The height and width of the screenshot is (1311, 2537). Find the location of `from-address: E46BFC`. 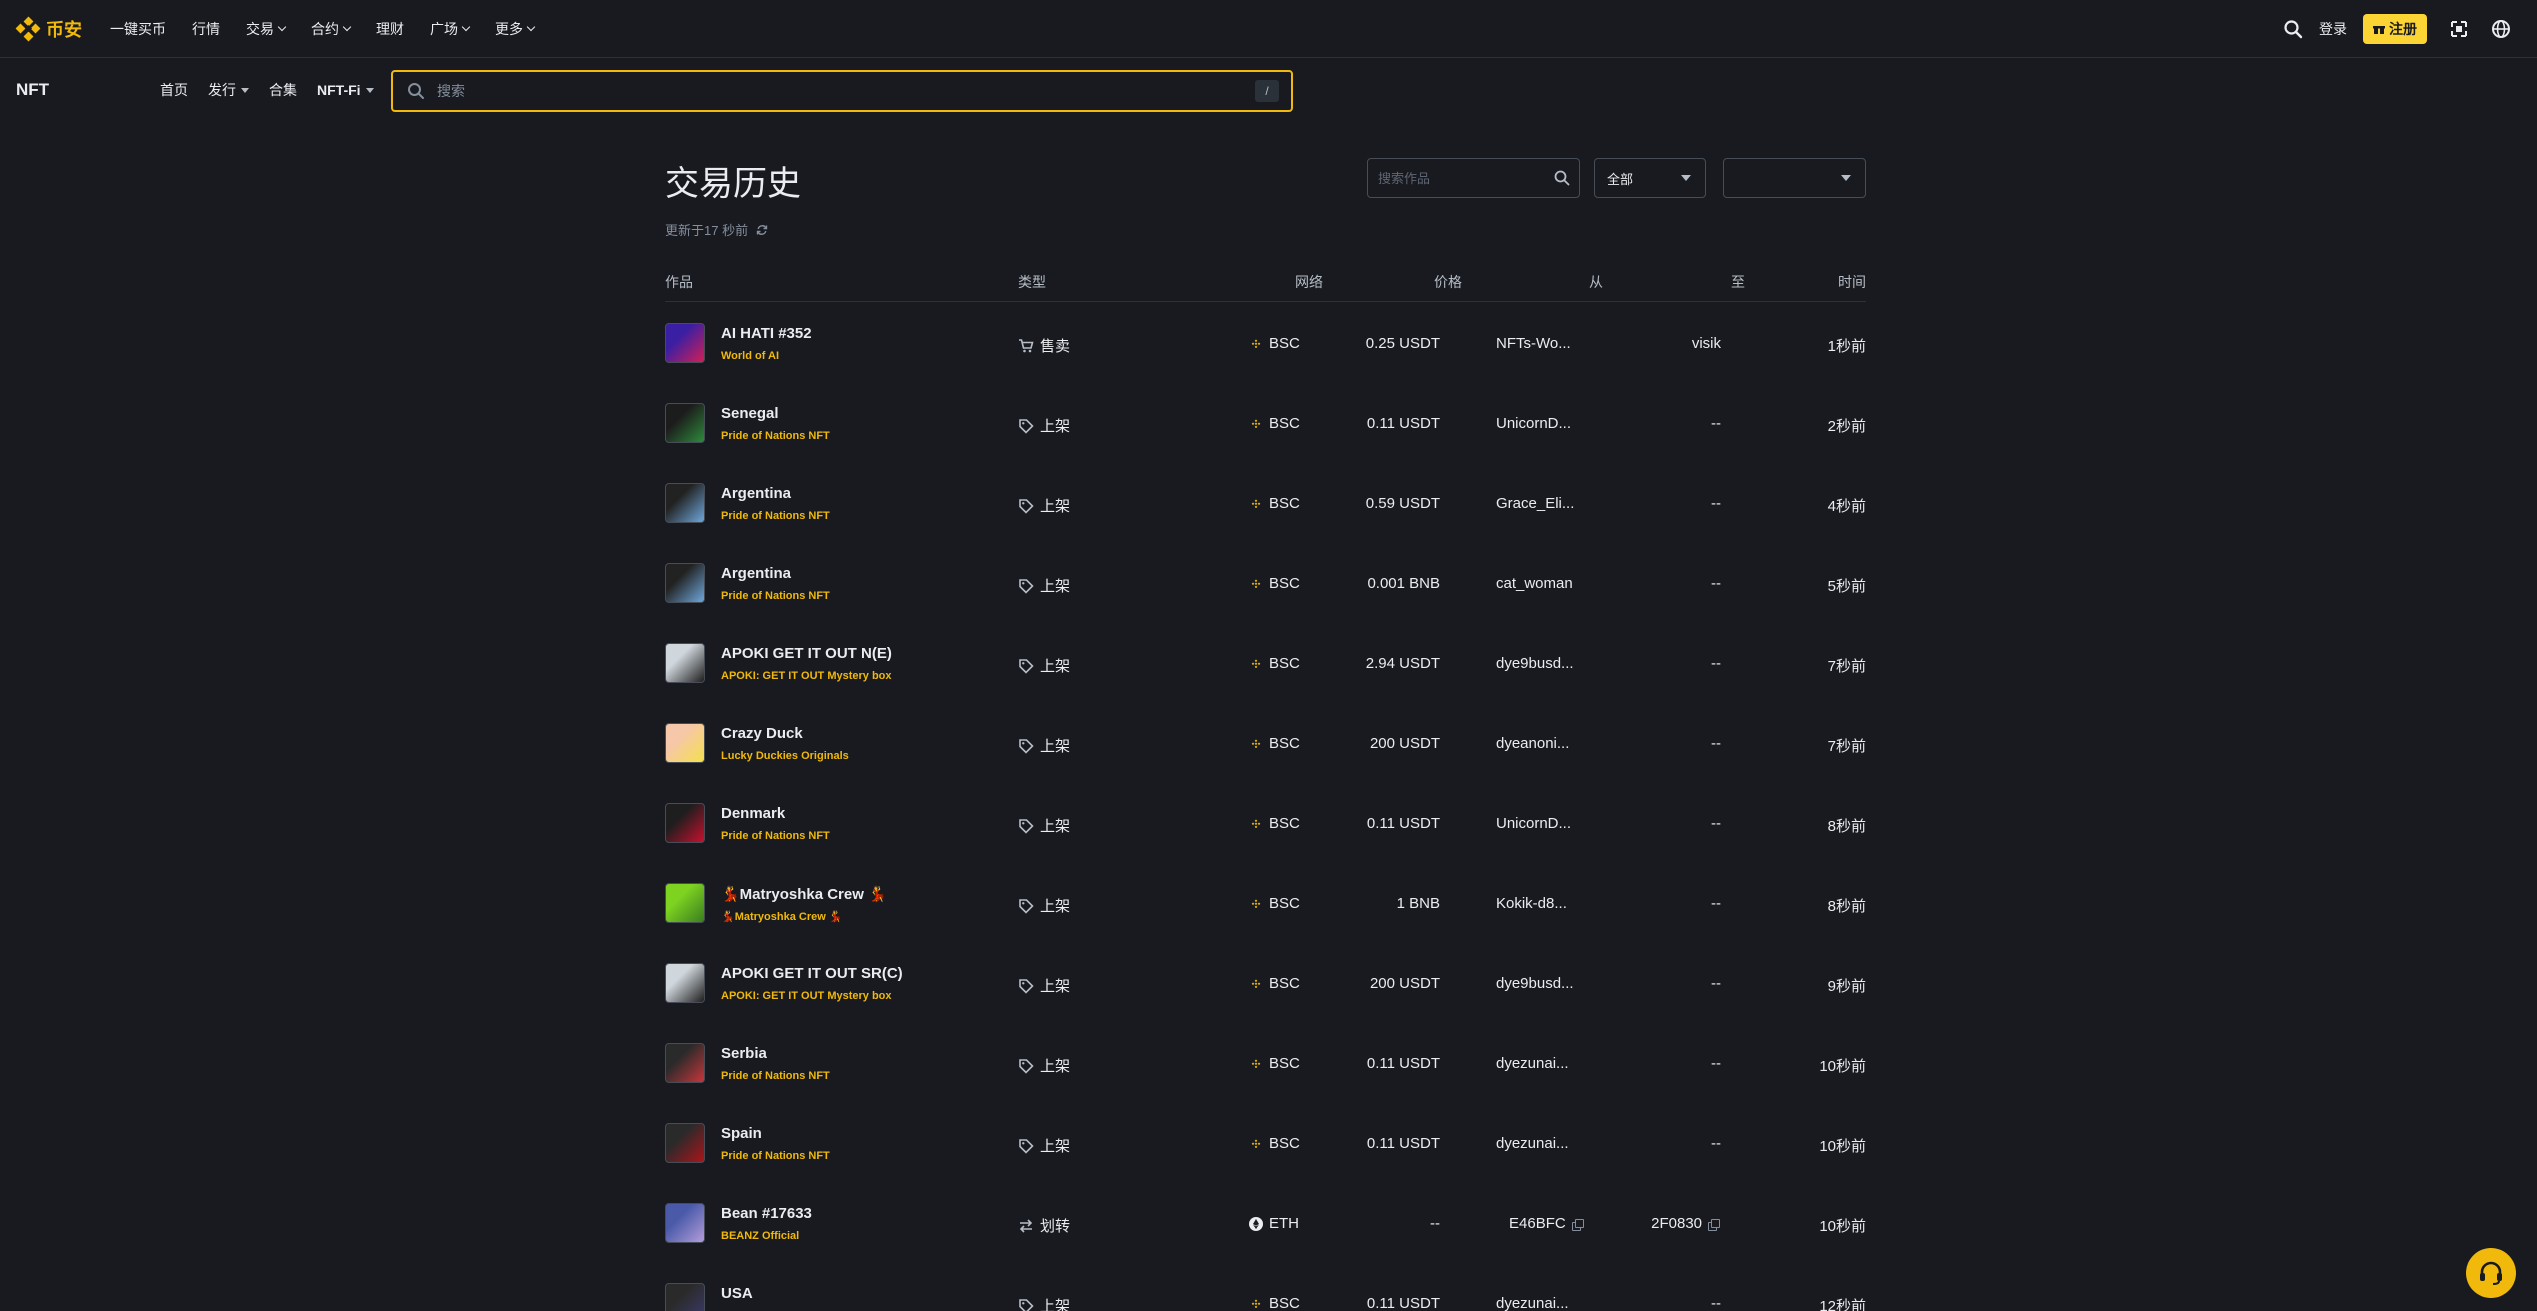

from-address: E46BFC is located at coordinates (1546, 1223).